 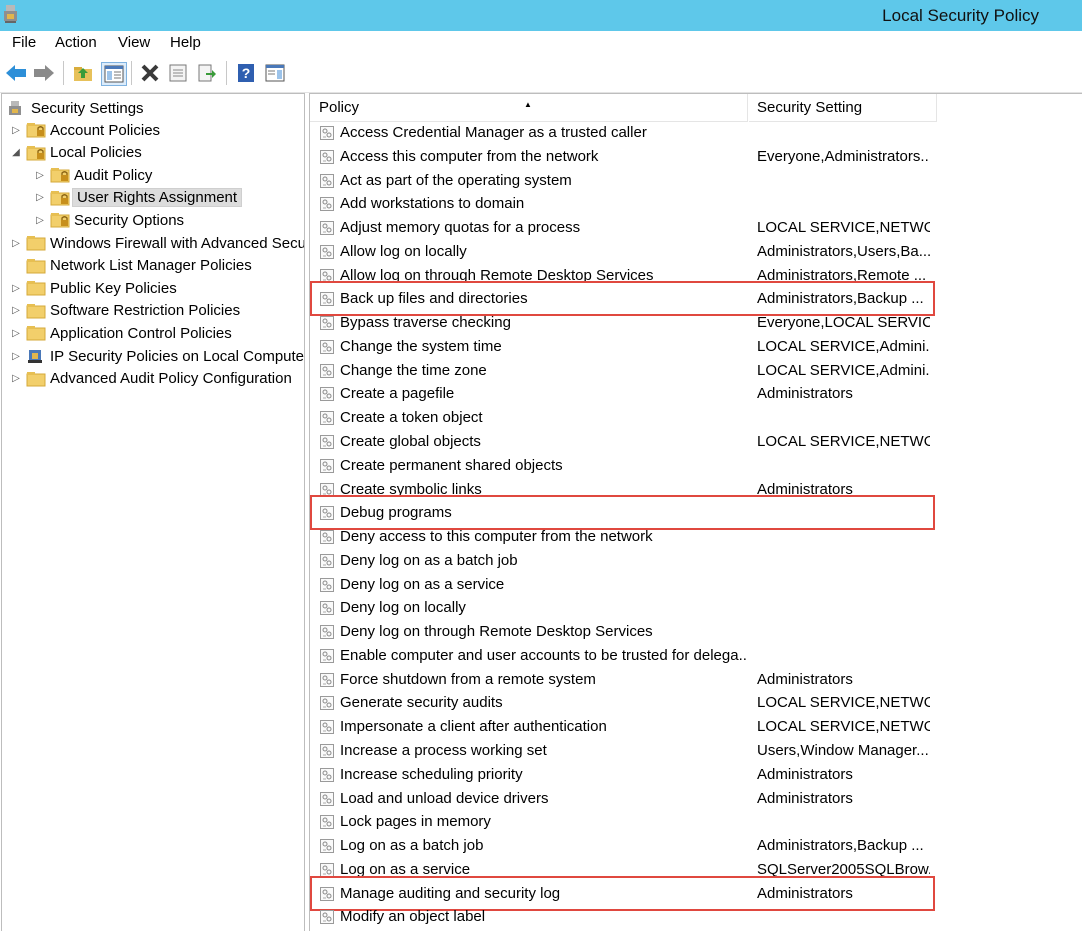 What do you see at coordinates (76, 153) in the screenshot?
I see `tree-item: ◢ Local Policies` at bounding box center [76, 153].